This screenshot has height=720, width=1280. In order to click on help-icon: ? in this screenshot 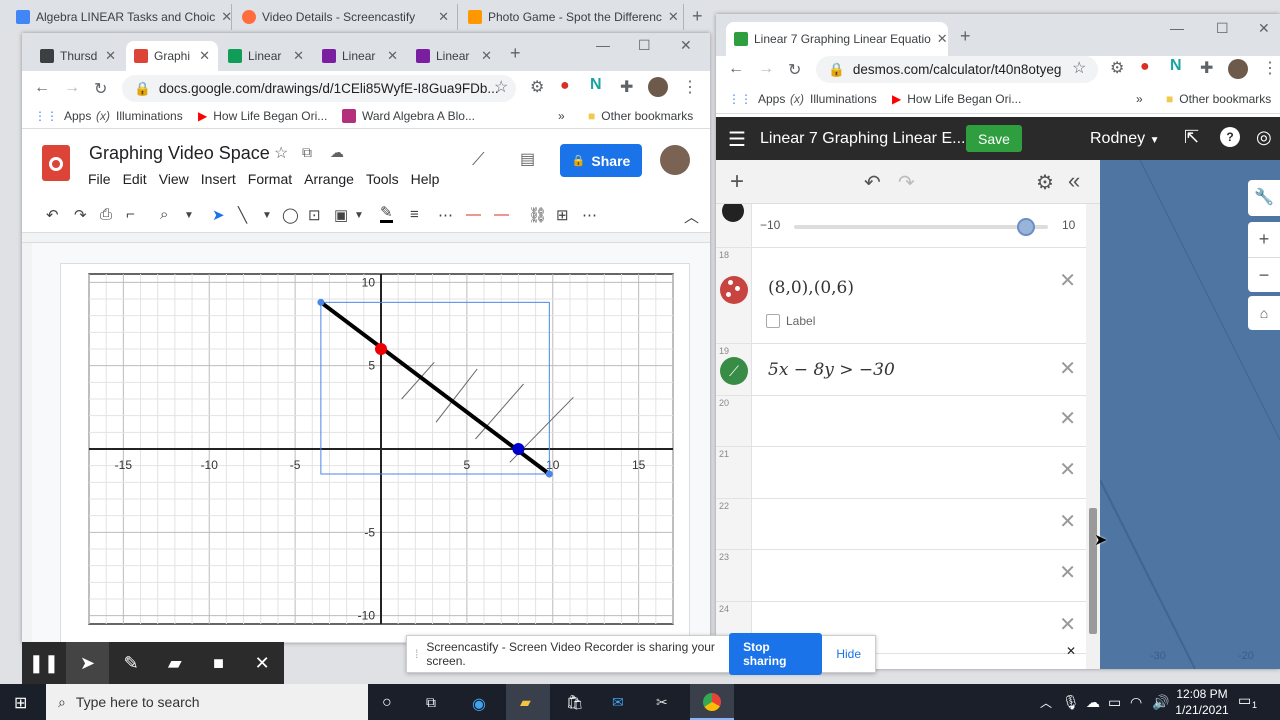, I will do `click(1230, 137)`.